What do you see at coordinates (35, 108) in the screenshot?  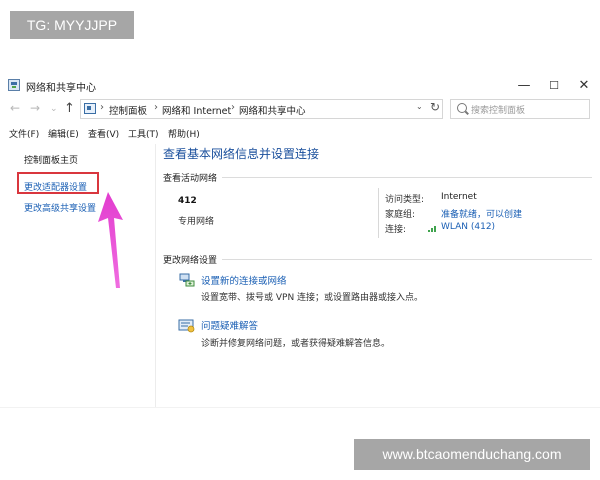 I see `forward-arrow-icon: →` at bounding box center [35, 108].